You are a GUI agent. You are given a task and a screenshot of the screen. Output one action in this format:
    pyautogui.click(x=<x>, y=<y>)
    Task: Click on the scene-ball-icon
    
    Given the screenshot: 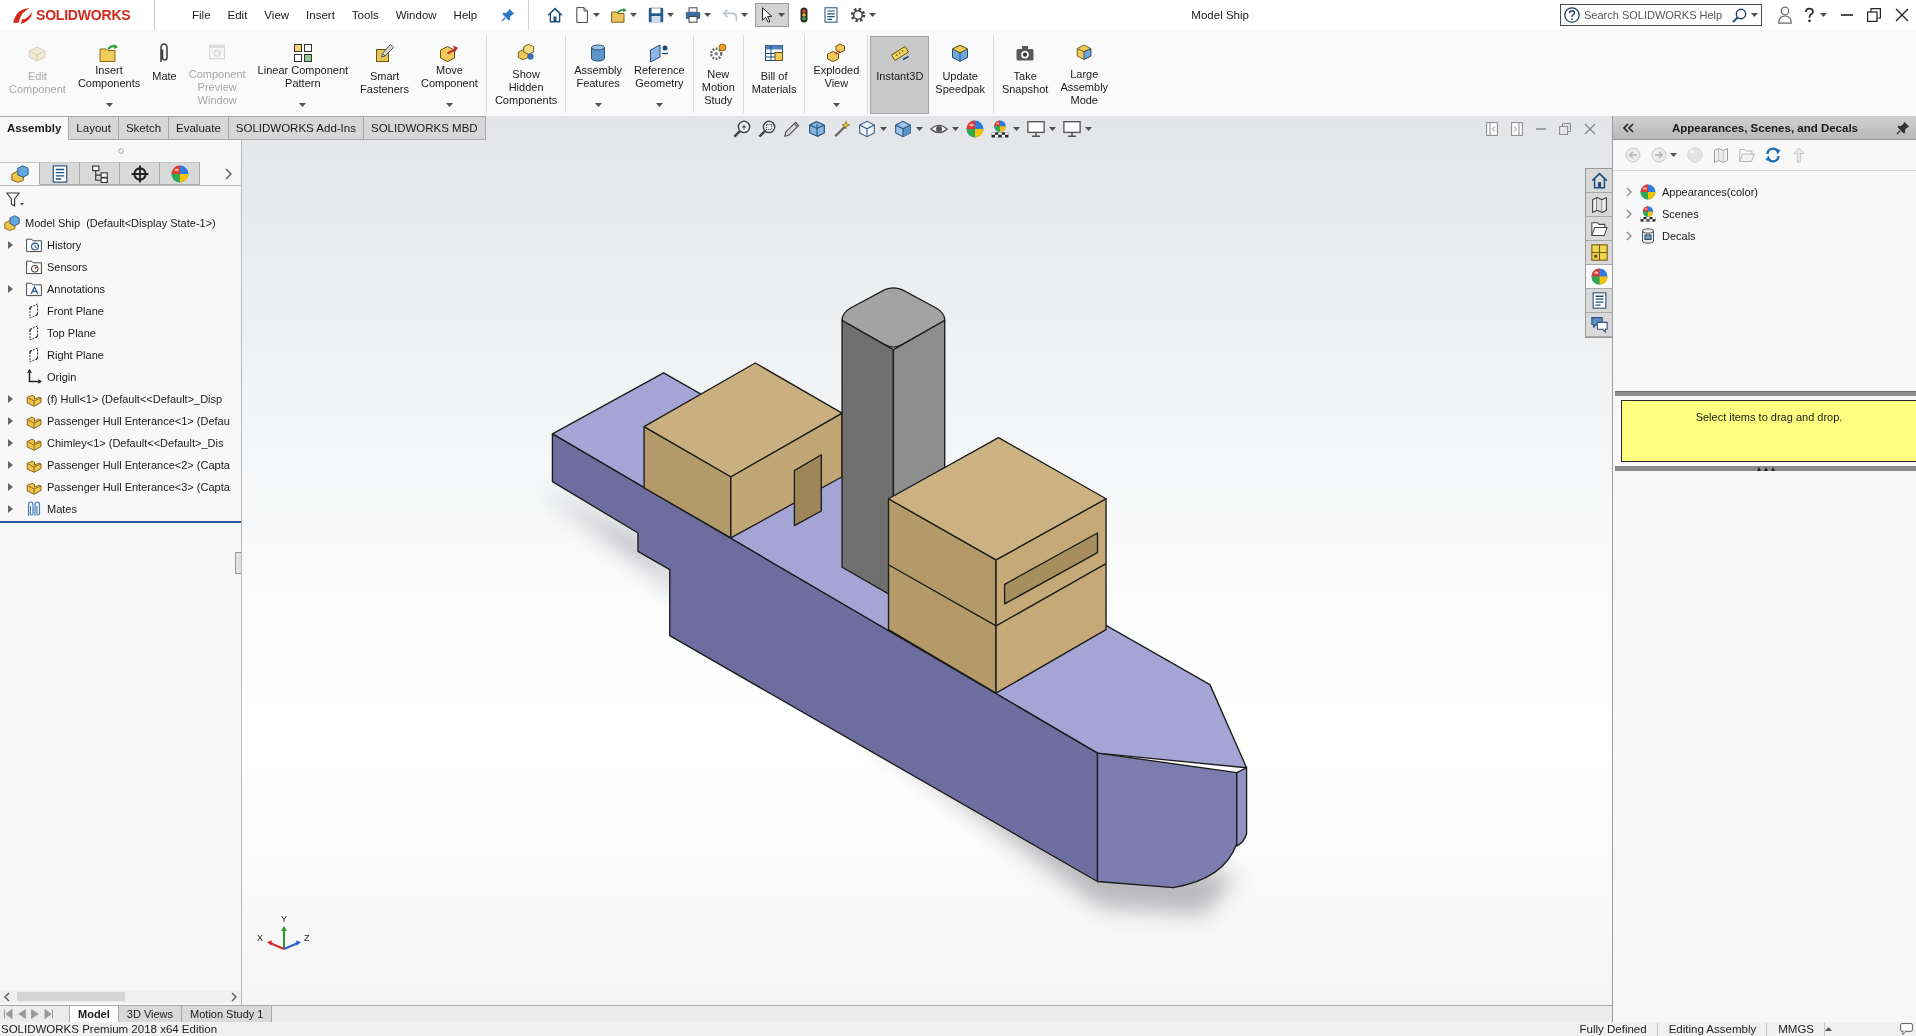 What is the action you would take?
    pyautogui.click(x=1000, y=129)
    